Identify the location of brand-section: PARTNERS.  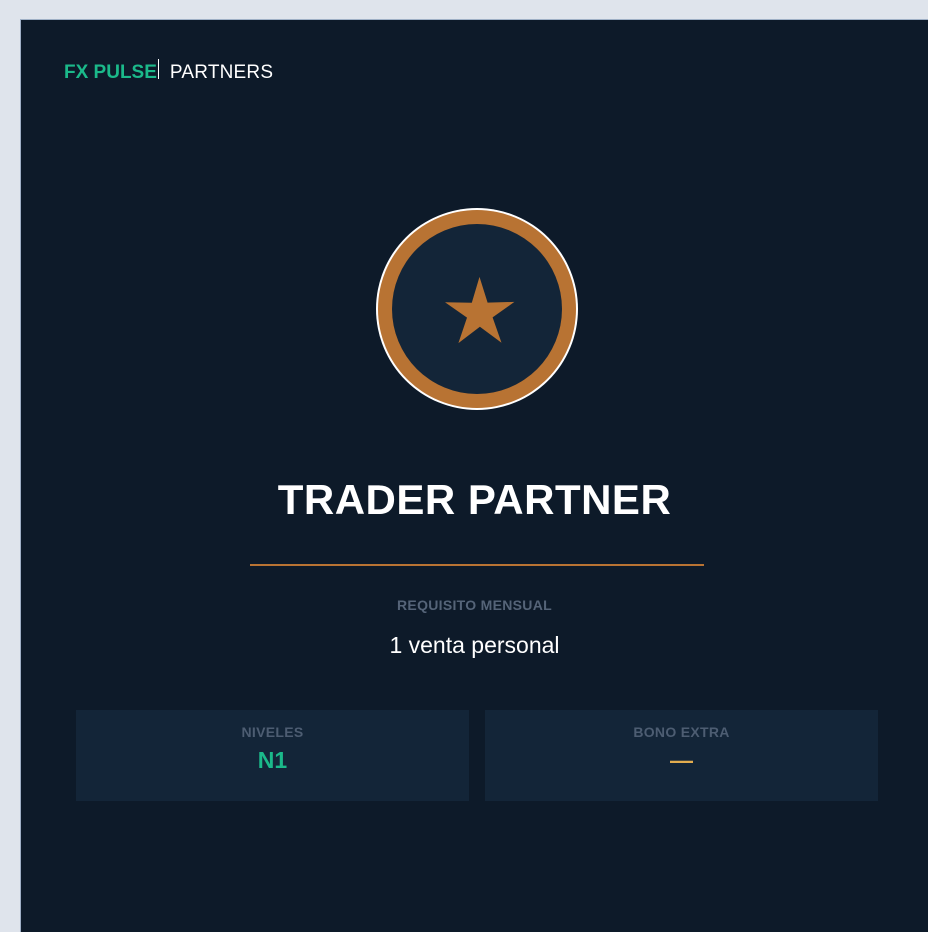
(221, 72).